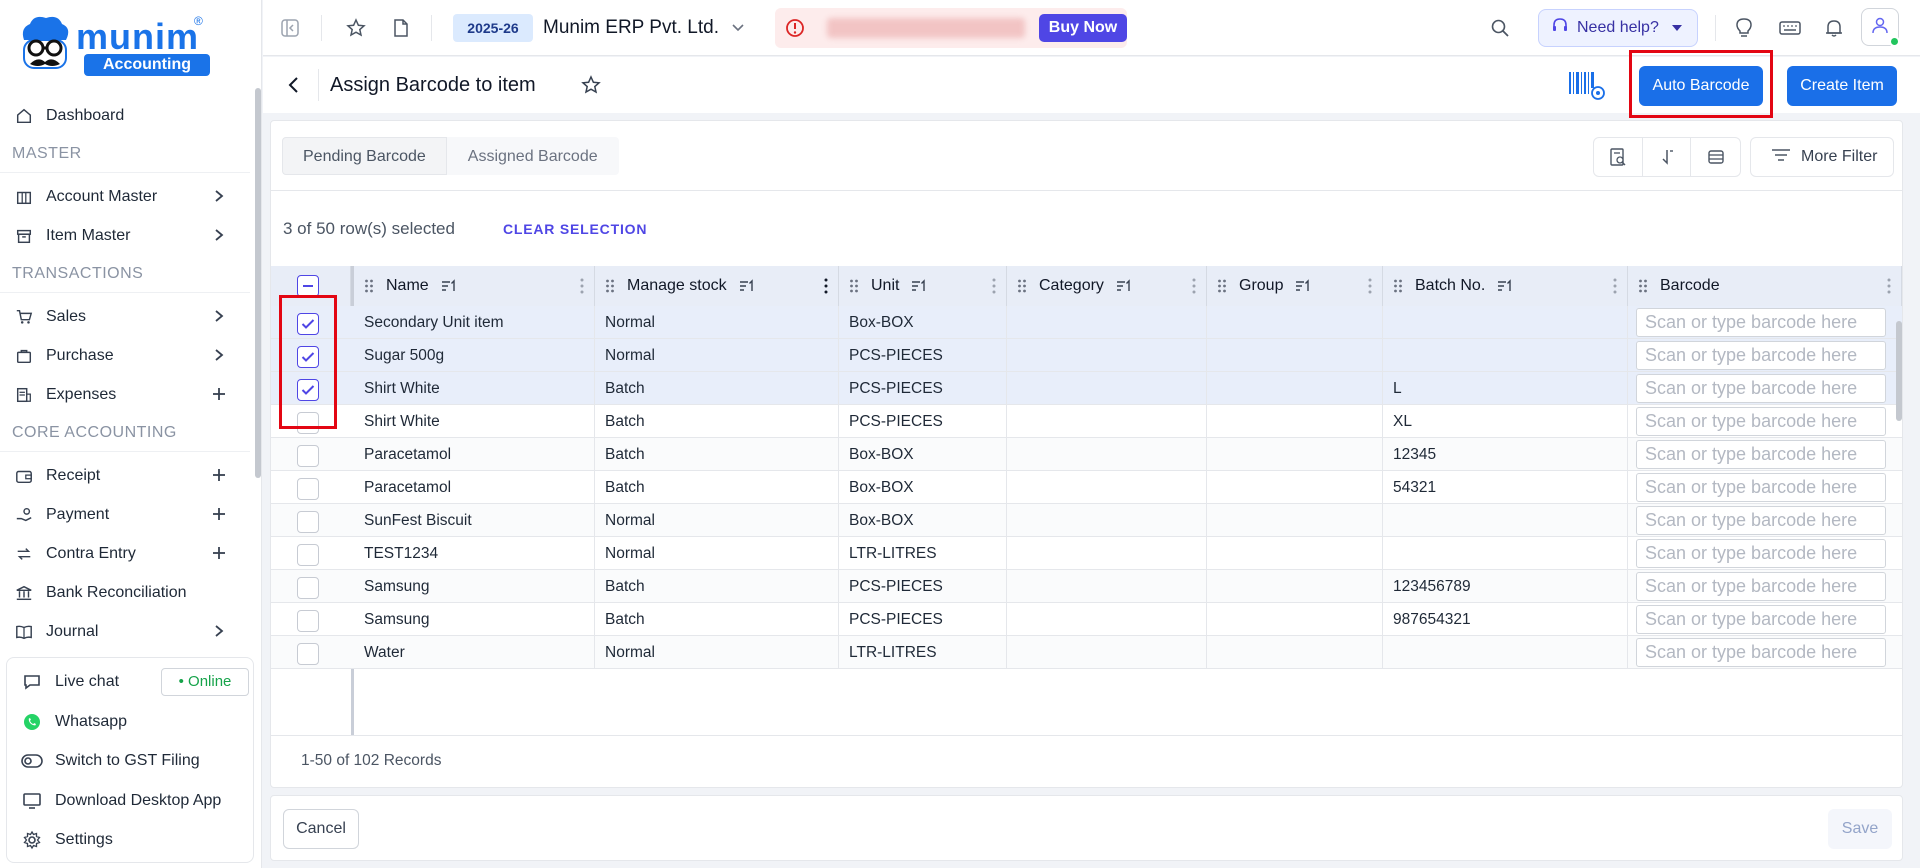 This screenshot has width=1920, height=868. I want to click on export-report-icon, so click(1618, 157).